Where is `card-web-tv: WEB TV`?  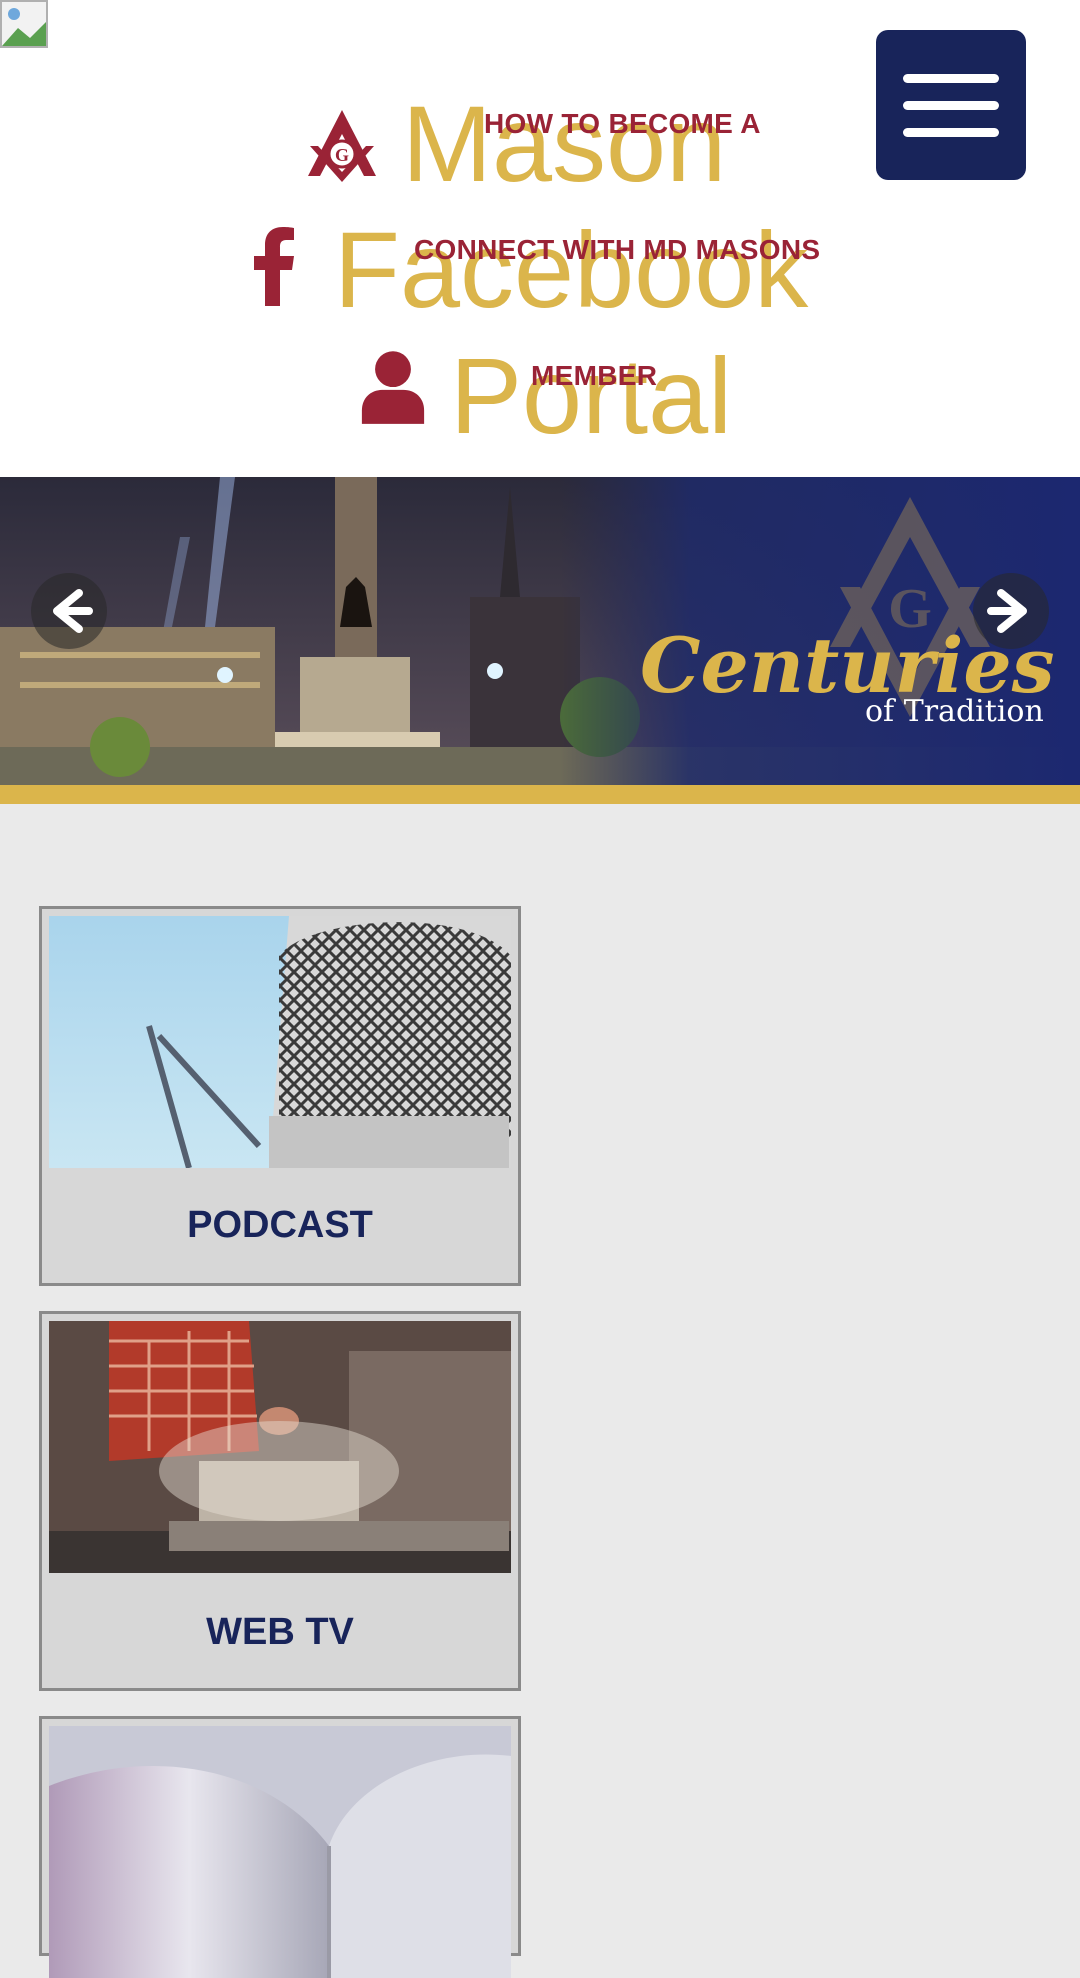
card-web-tv: WEB TV is located at coordinates (280, 1501).